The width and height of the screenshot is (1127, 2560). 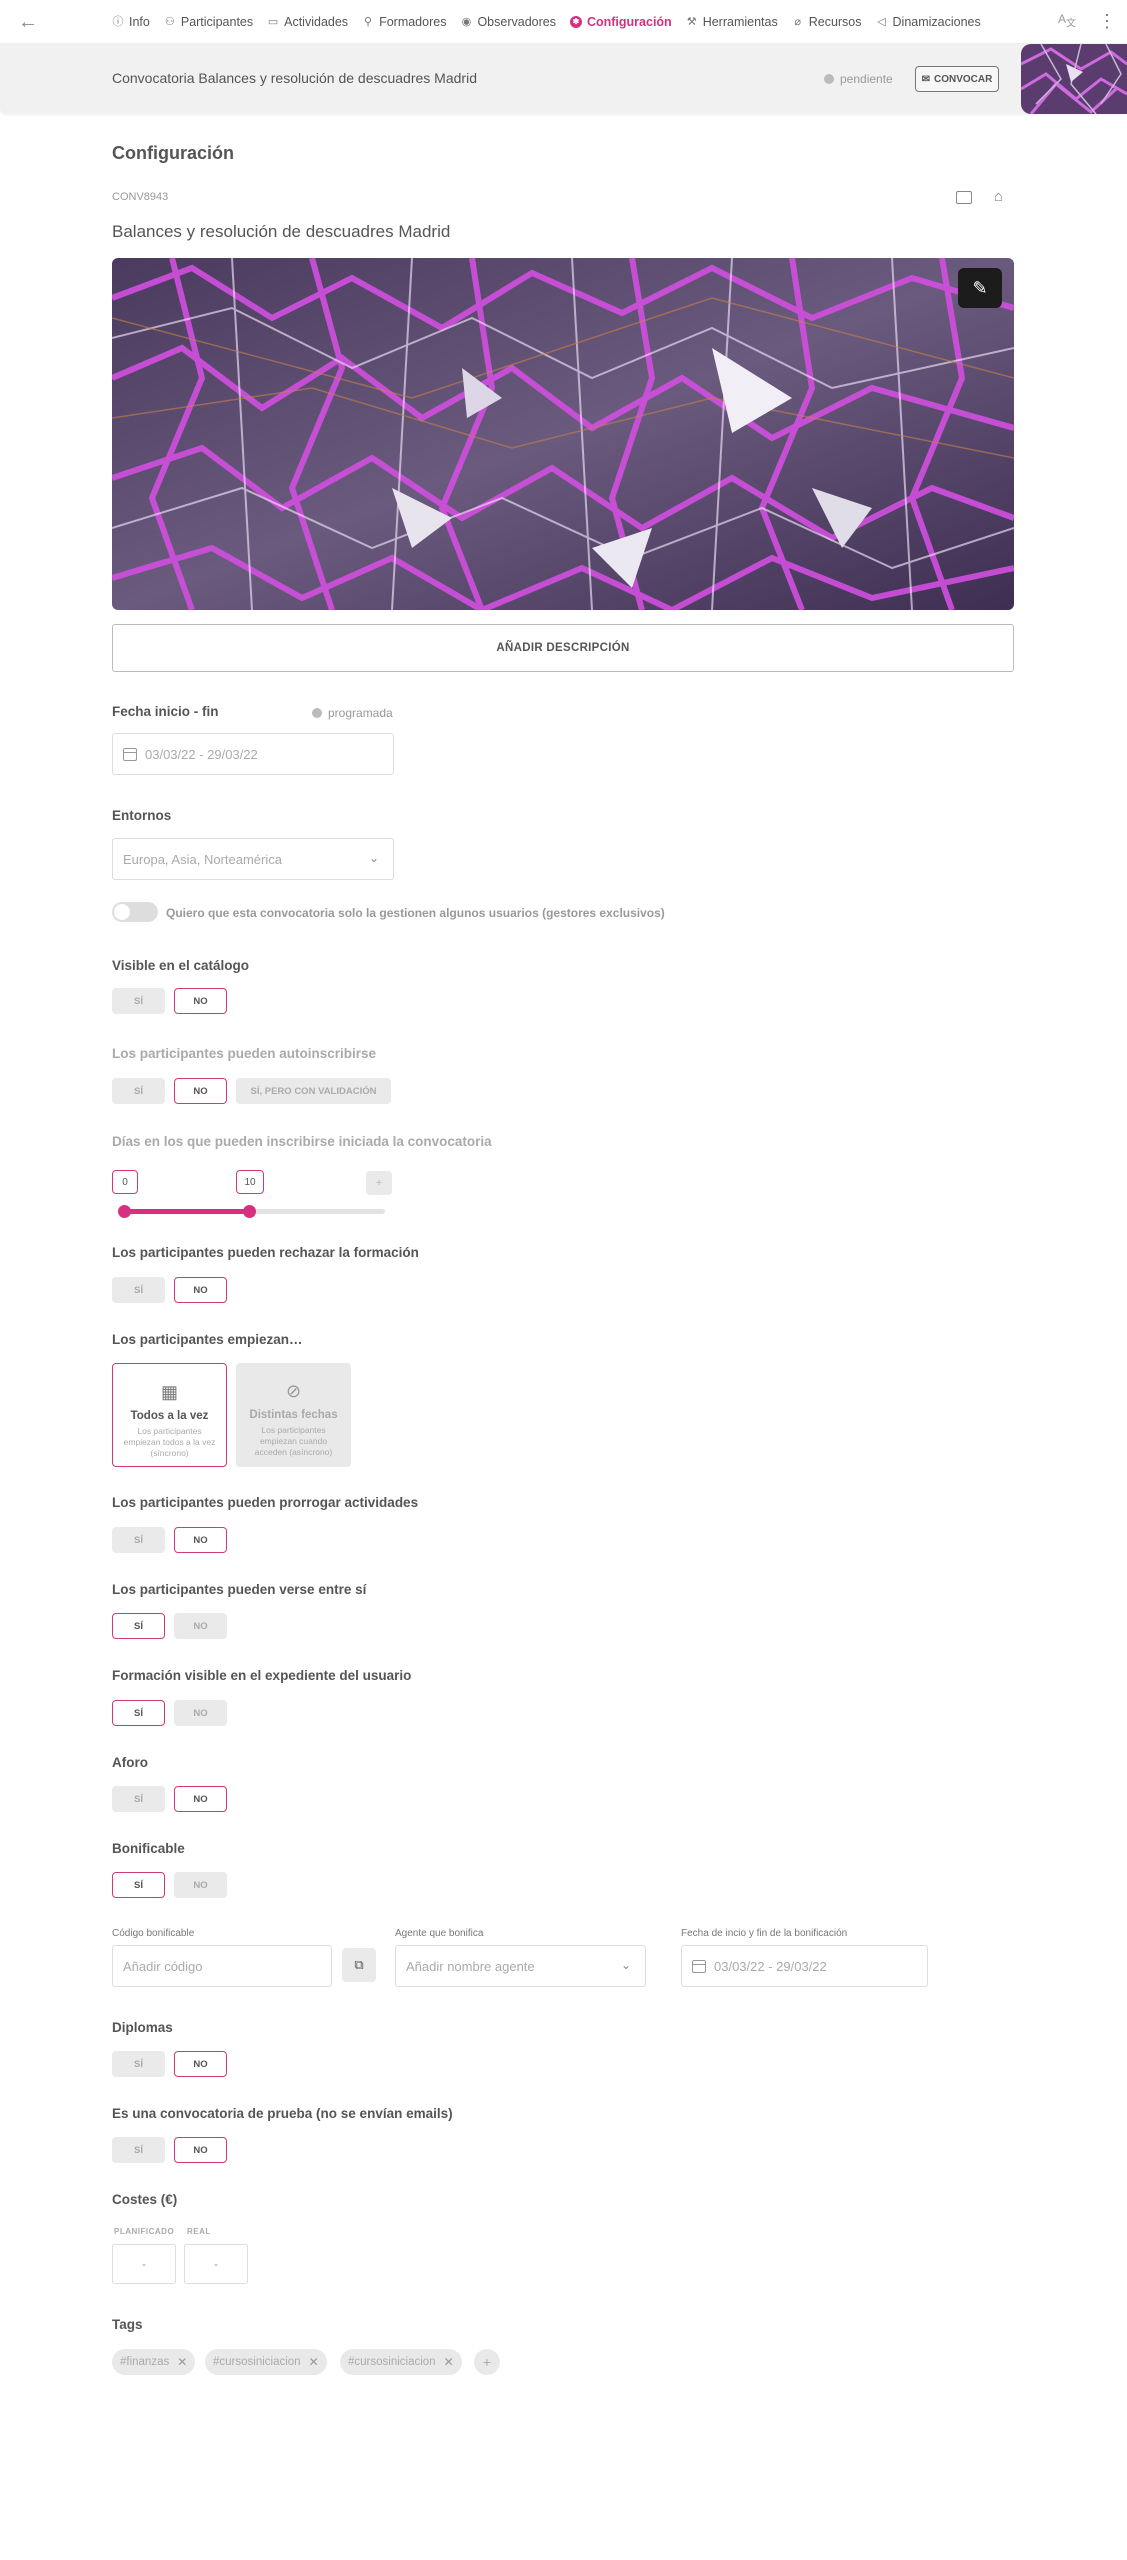 I want to click on tab-dinamizaciones: ◁ Dinamizaciones, so click(x=928, y=22).